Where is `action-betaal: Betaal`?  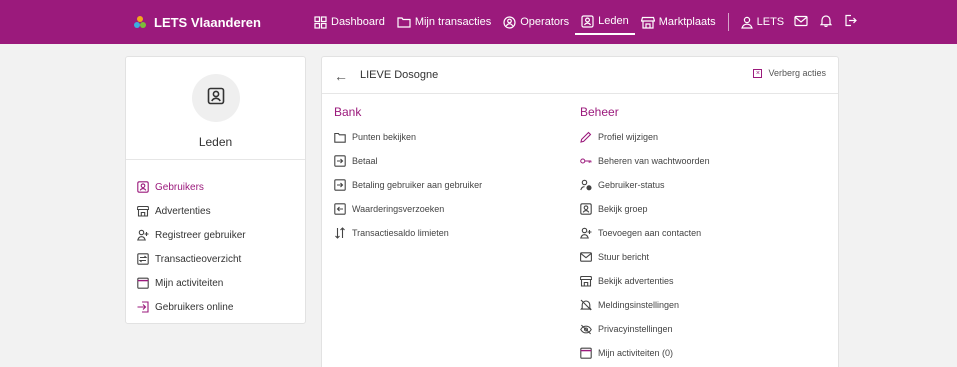
action-betaal: Betaal is located at coordinates (408, 161).